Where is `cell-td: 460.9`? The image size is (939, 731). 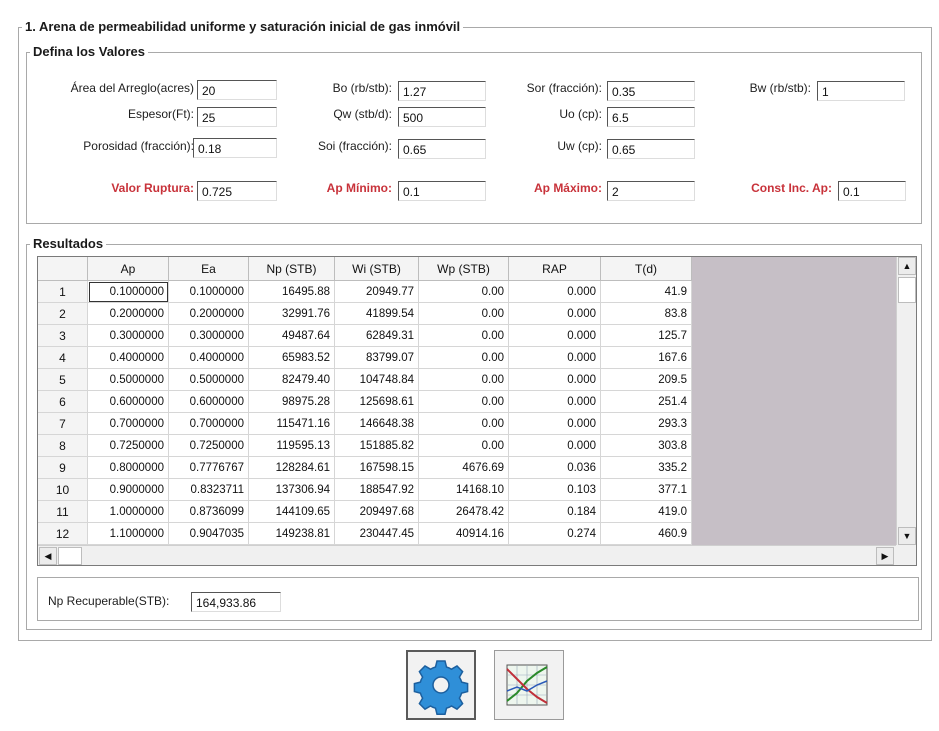 cell-td: 460.9 is located at coordinates (646, 534).